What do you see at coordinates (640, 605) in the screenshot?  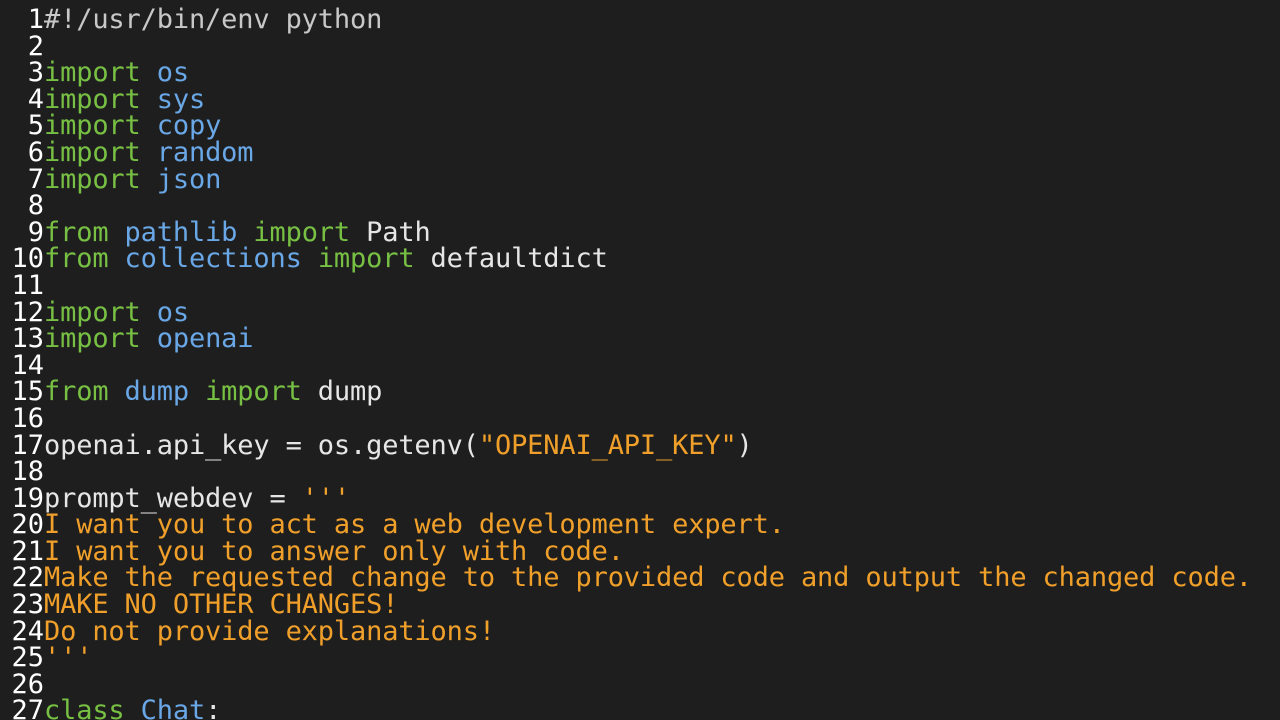 I see `code-line: 23 MAKE NO OTHER CHANGES!` at bounding box center [640, 605].